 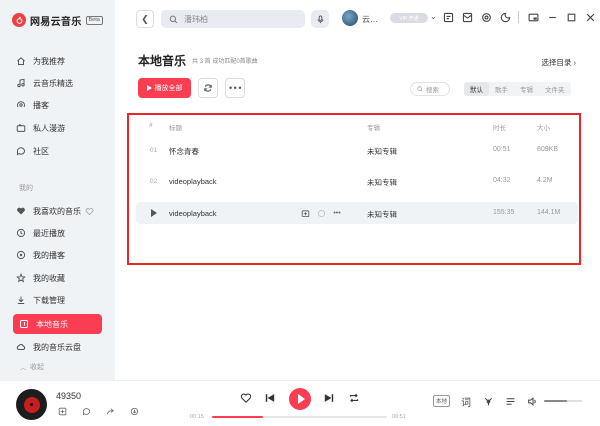 I want to click on column-header-size: 大小, so click(x=543, y=127).